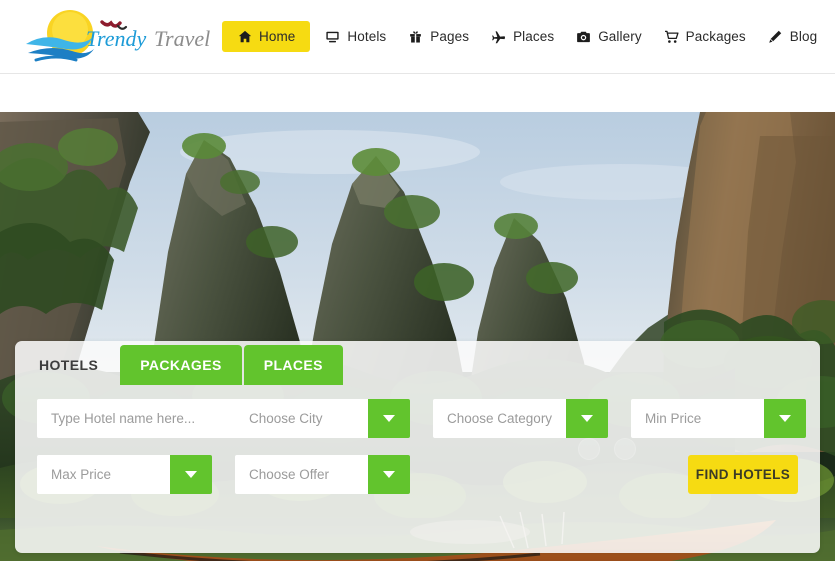  I want to click on svg-text: Trendy, so click(116, 38).